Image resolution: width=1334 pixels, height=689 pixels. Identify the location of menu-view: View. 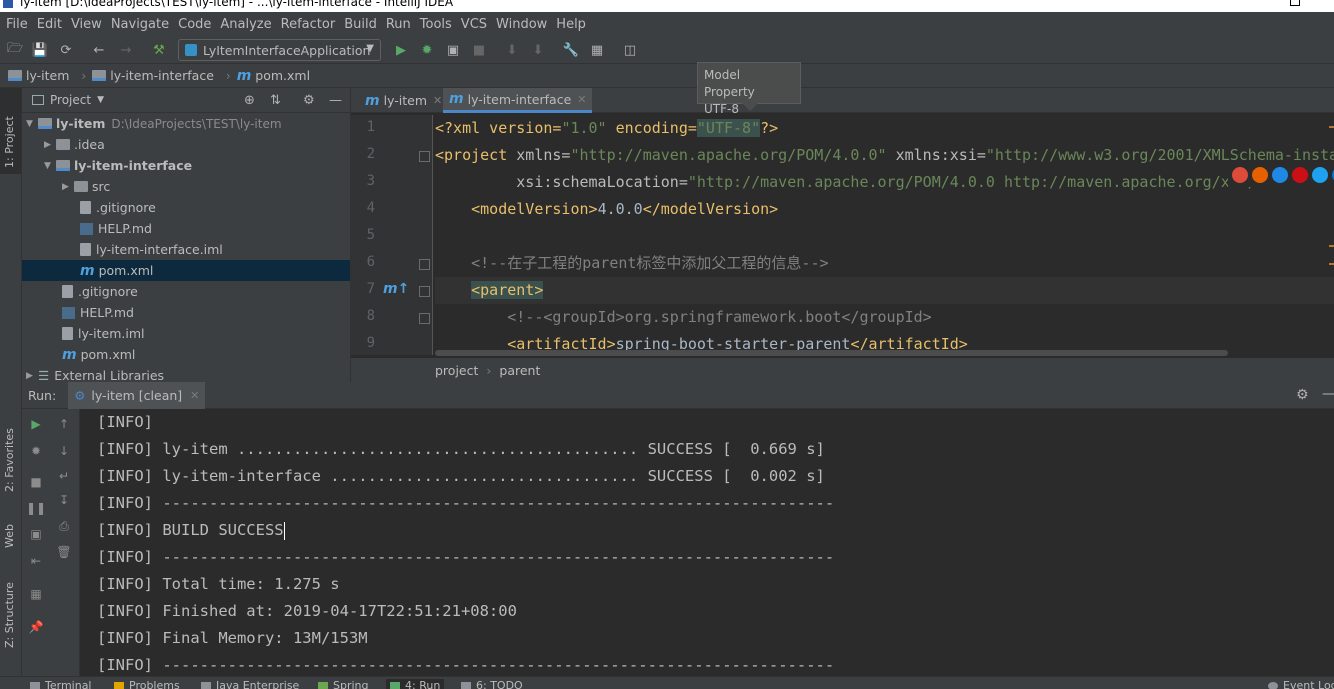
(86, 24).